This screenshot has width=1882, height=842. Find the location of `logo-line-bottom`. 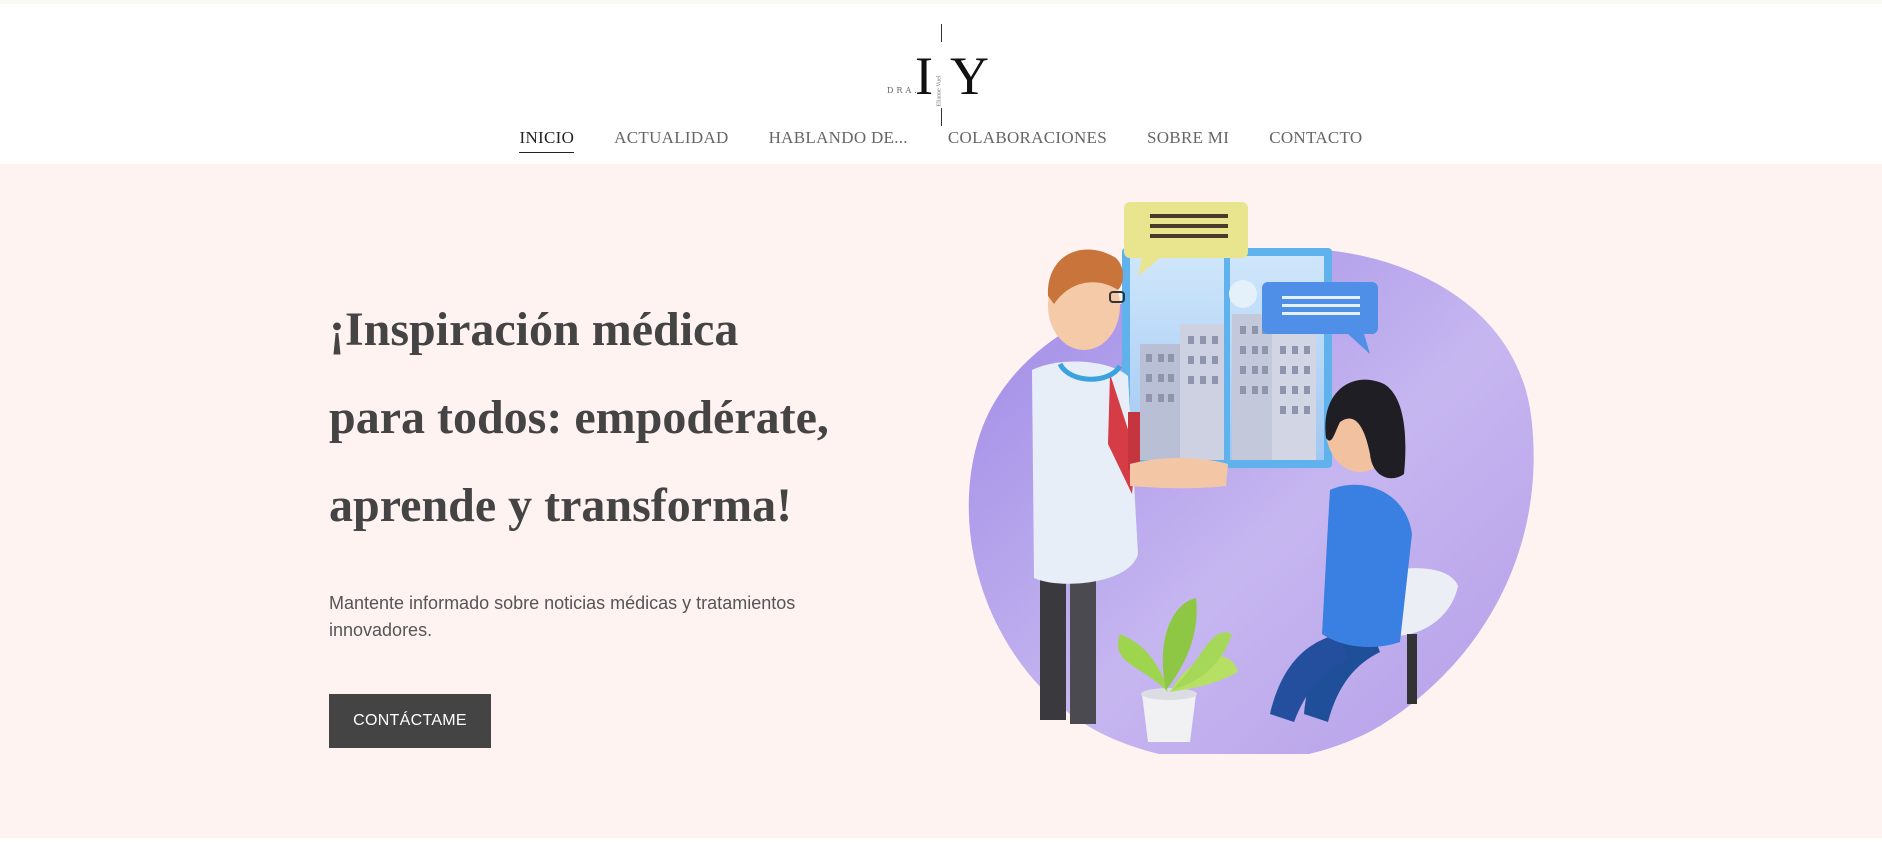

logo-line-bottom is located at coordinates (941, 117).